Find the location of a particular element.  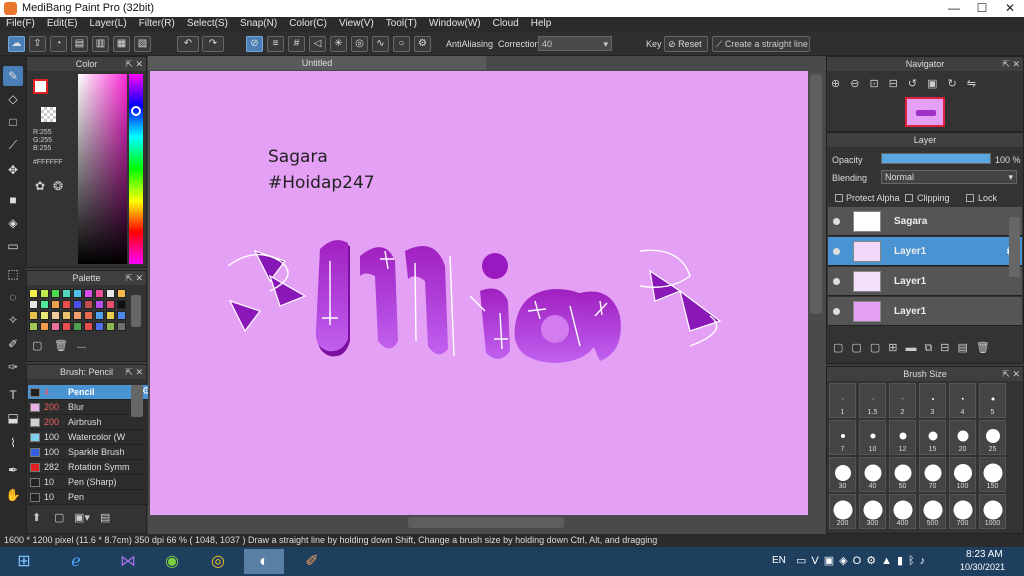

brush-size-cell: 150 is located at coordinates (992, 474).